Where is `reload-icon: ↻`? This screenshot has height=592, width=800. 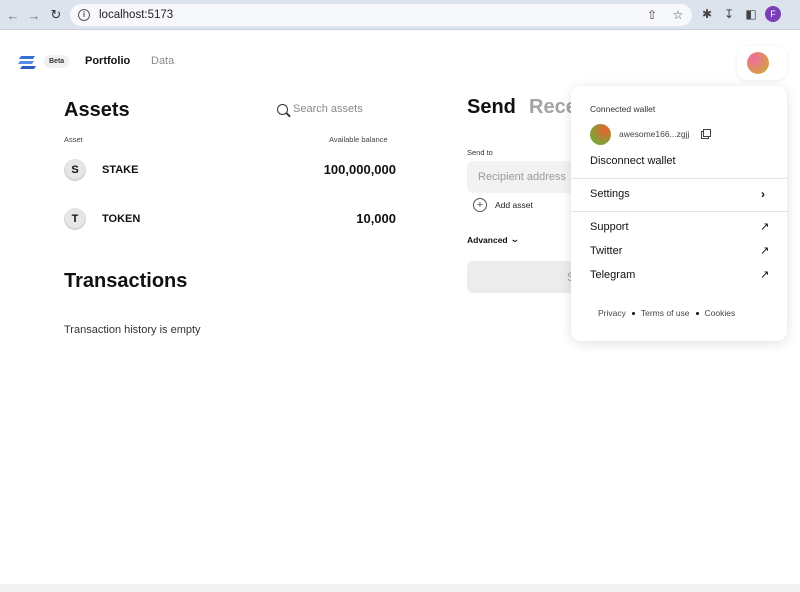 reload-icon: ↻ is located at coordinates (56, 15).